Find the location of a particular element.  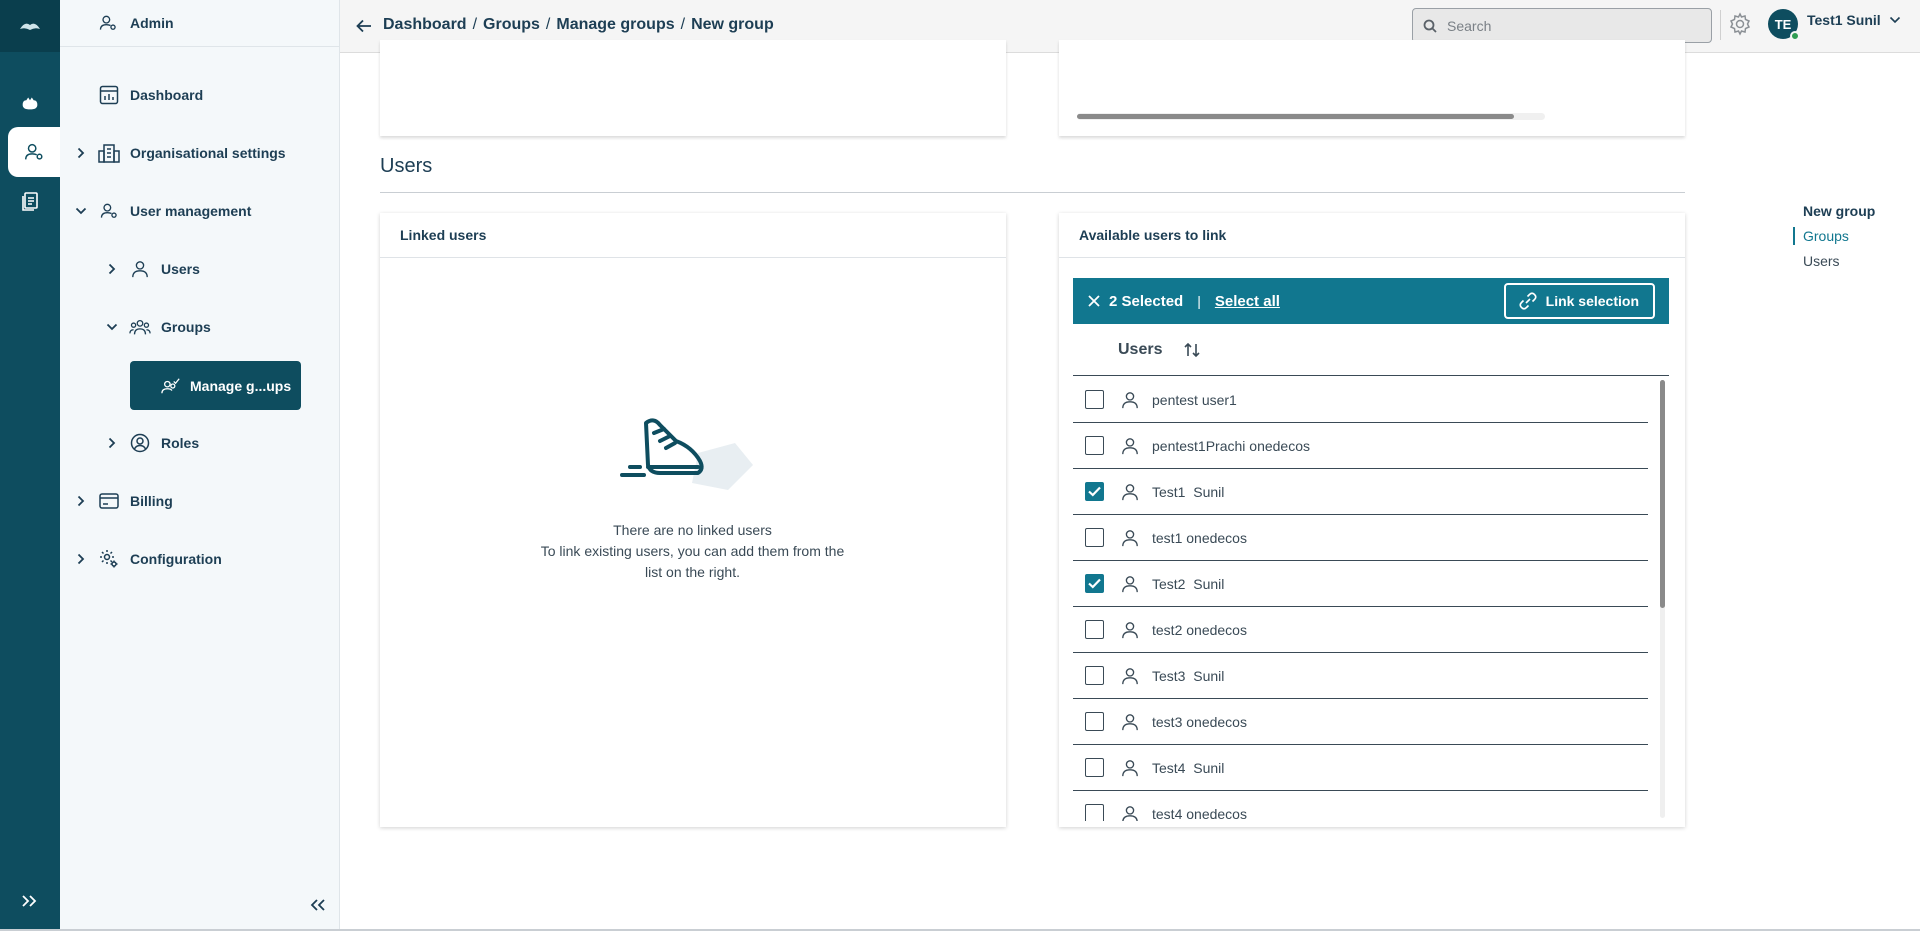

toc-title: New group is located at coordinates (1834, 211).